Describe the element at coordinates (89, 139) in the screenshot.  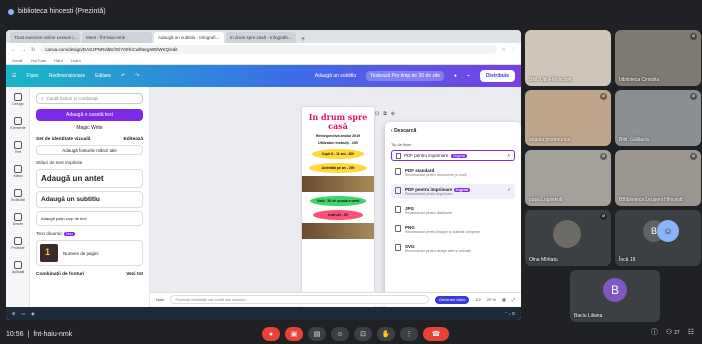
I see `brand-kit-row: Set de identitate vizuală Editează` at that location.